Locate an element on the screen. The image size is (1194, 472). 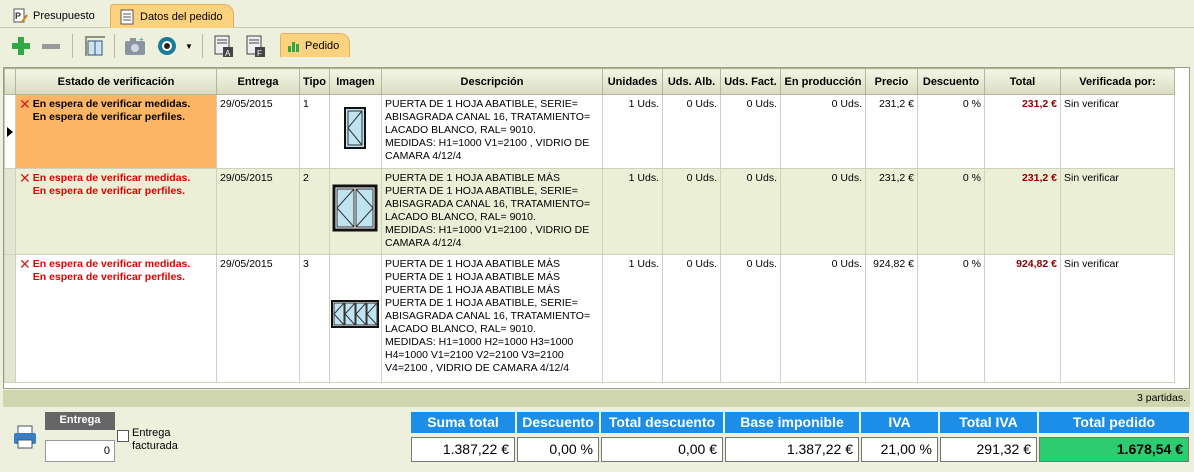
column-header: Descuento is located at coordinates (951, 81).